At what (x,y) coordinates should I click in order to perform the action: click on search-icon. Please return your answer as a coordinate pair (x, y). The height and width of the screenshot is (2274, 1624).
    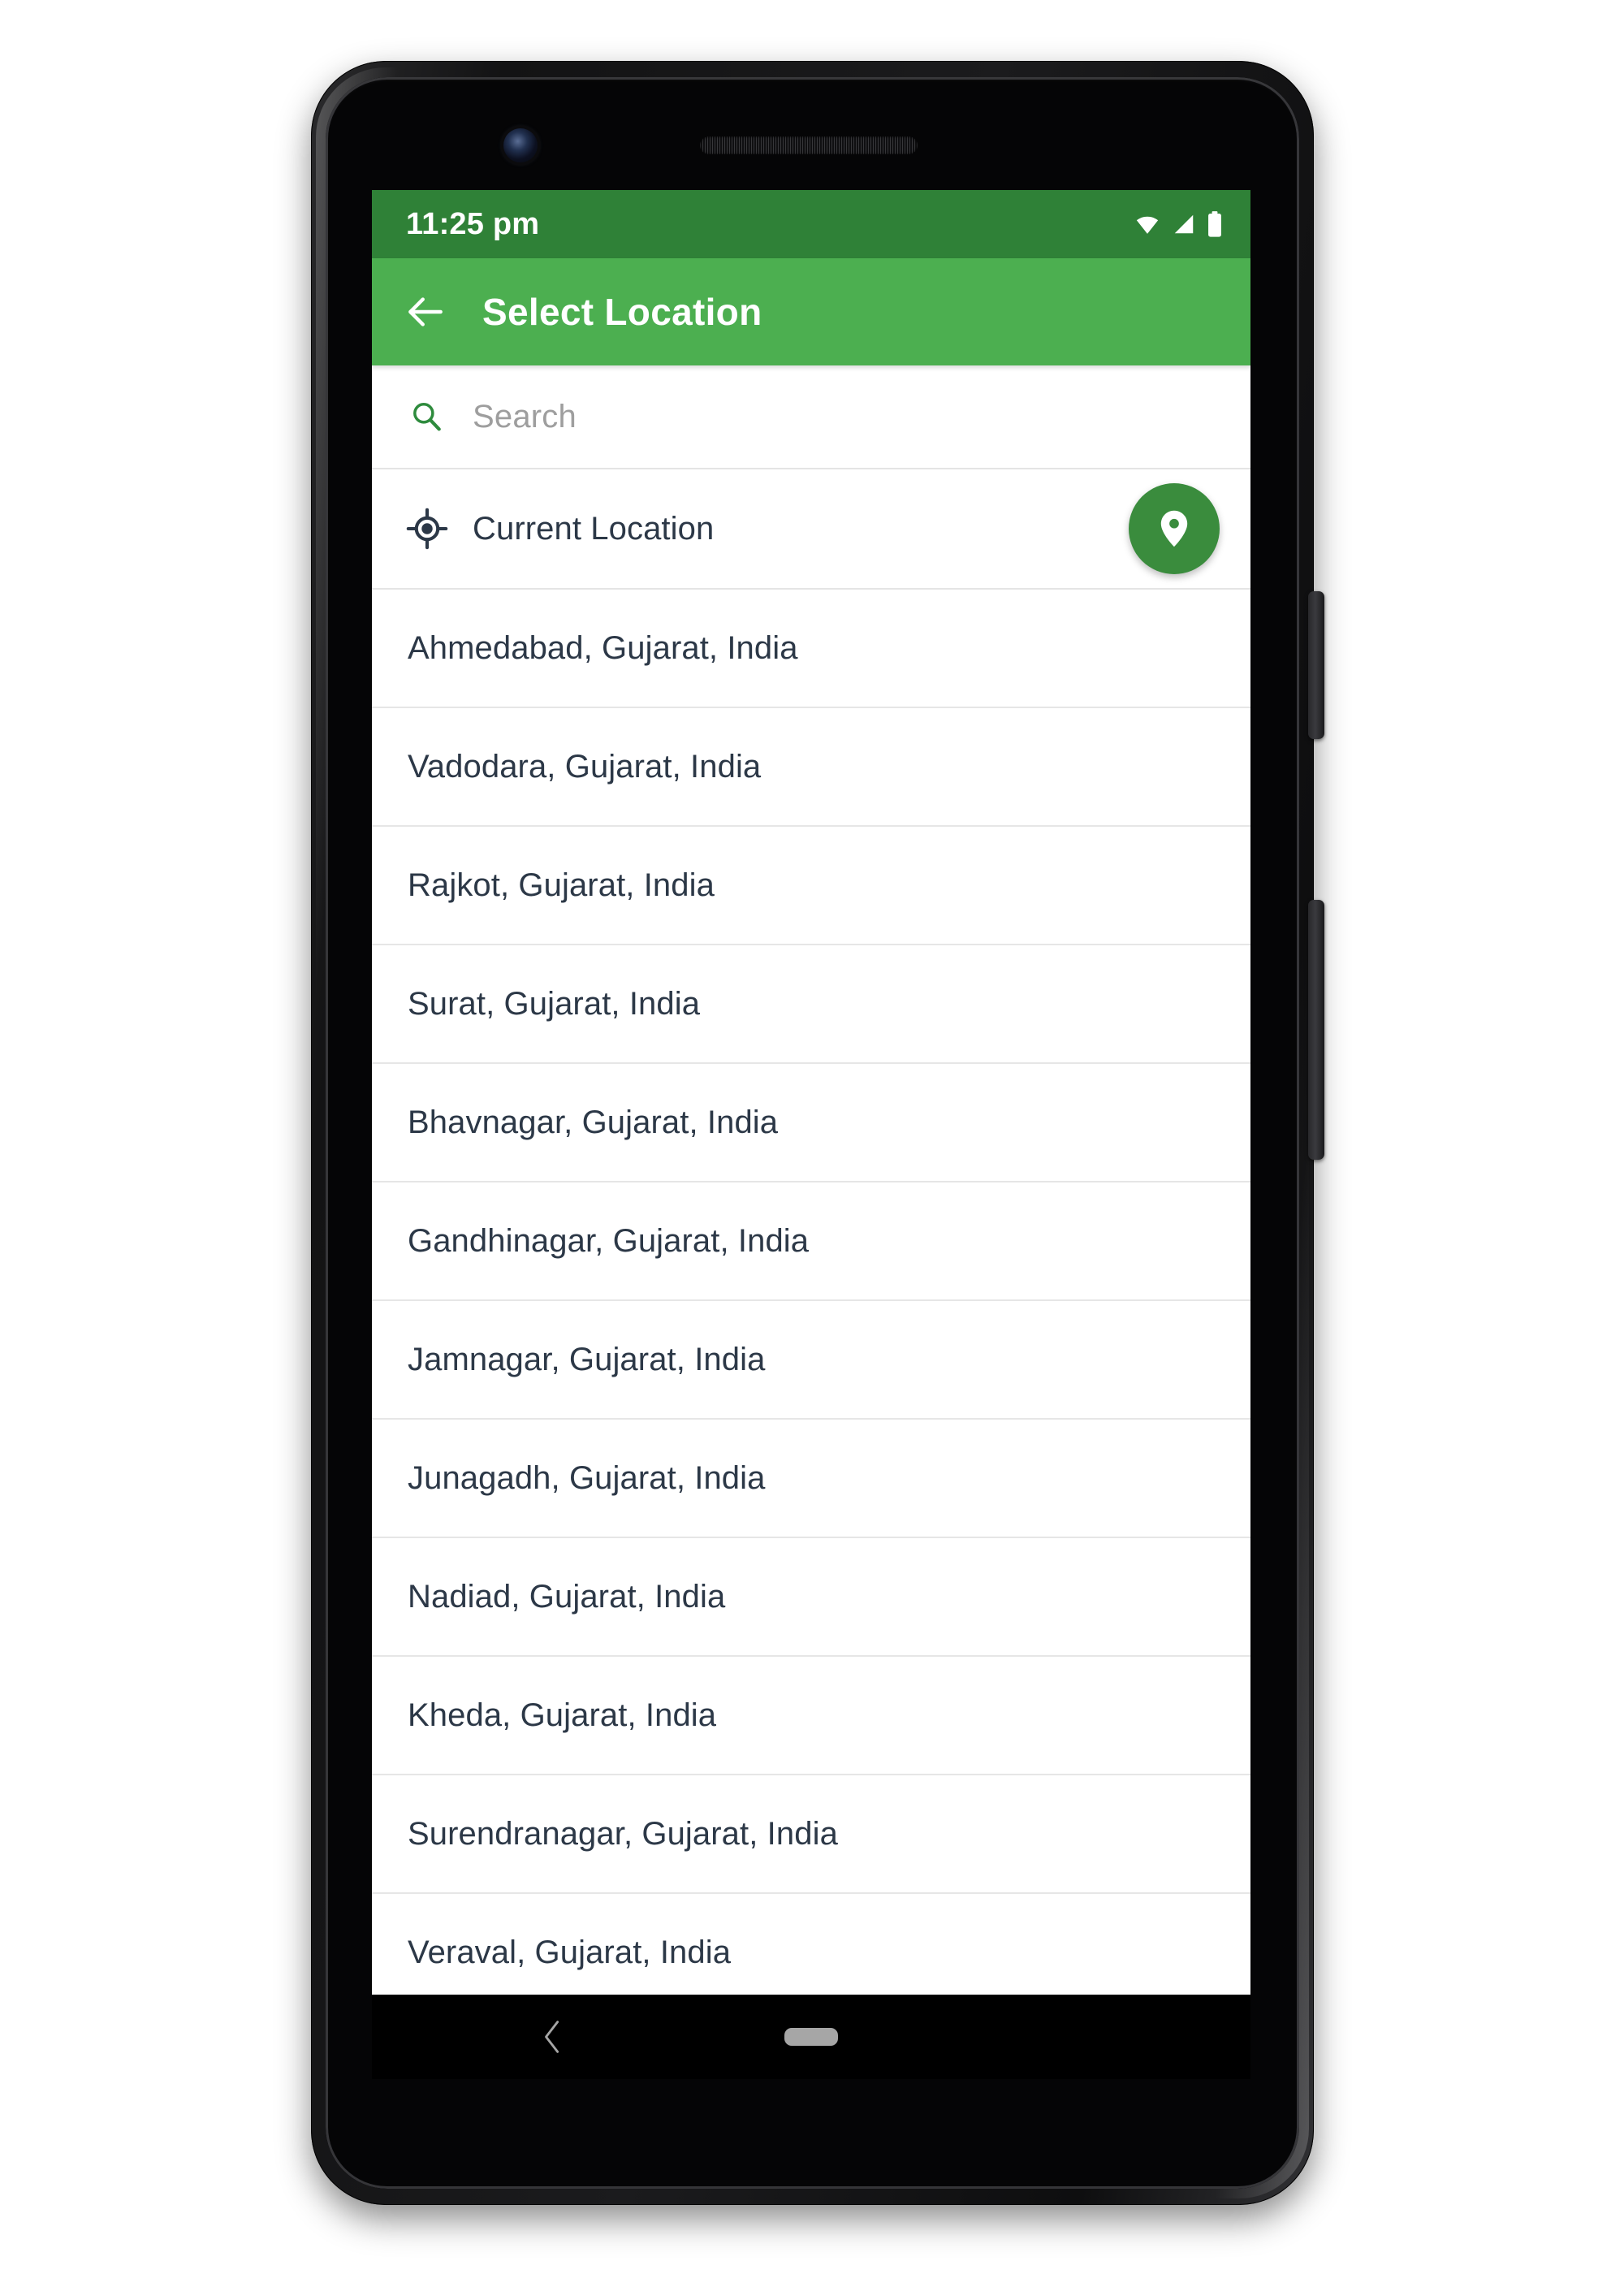
    Looking at the image, I should click on (427, 417).